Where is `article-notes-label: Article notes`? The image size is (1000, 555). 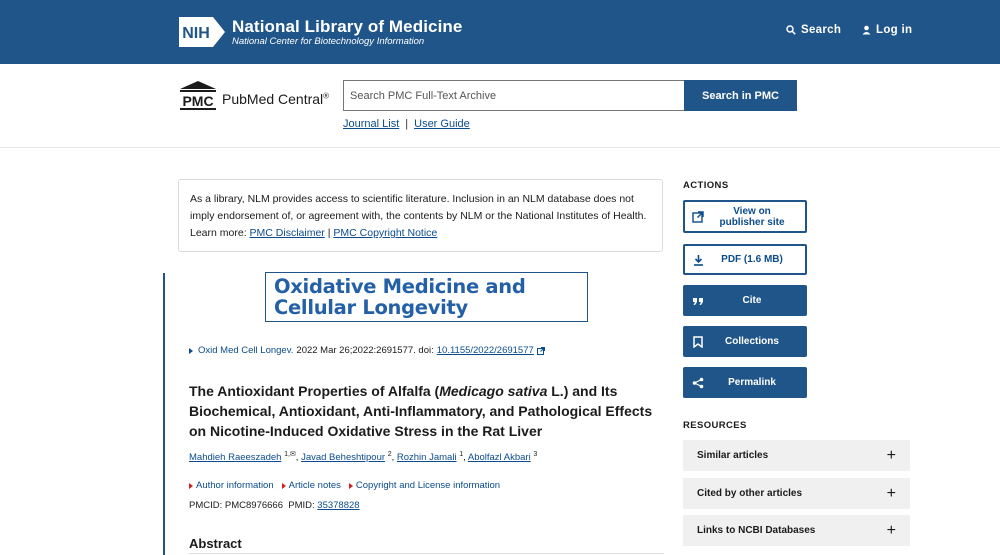 article-notes-label: Article notes is located at coordinates (314, 485).